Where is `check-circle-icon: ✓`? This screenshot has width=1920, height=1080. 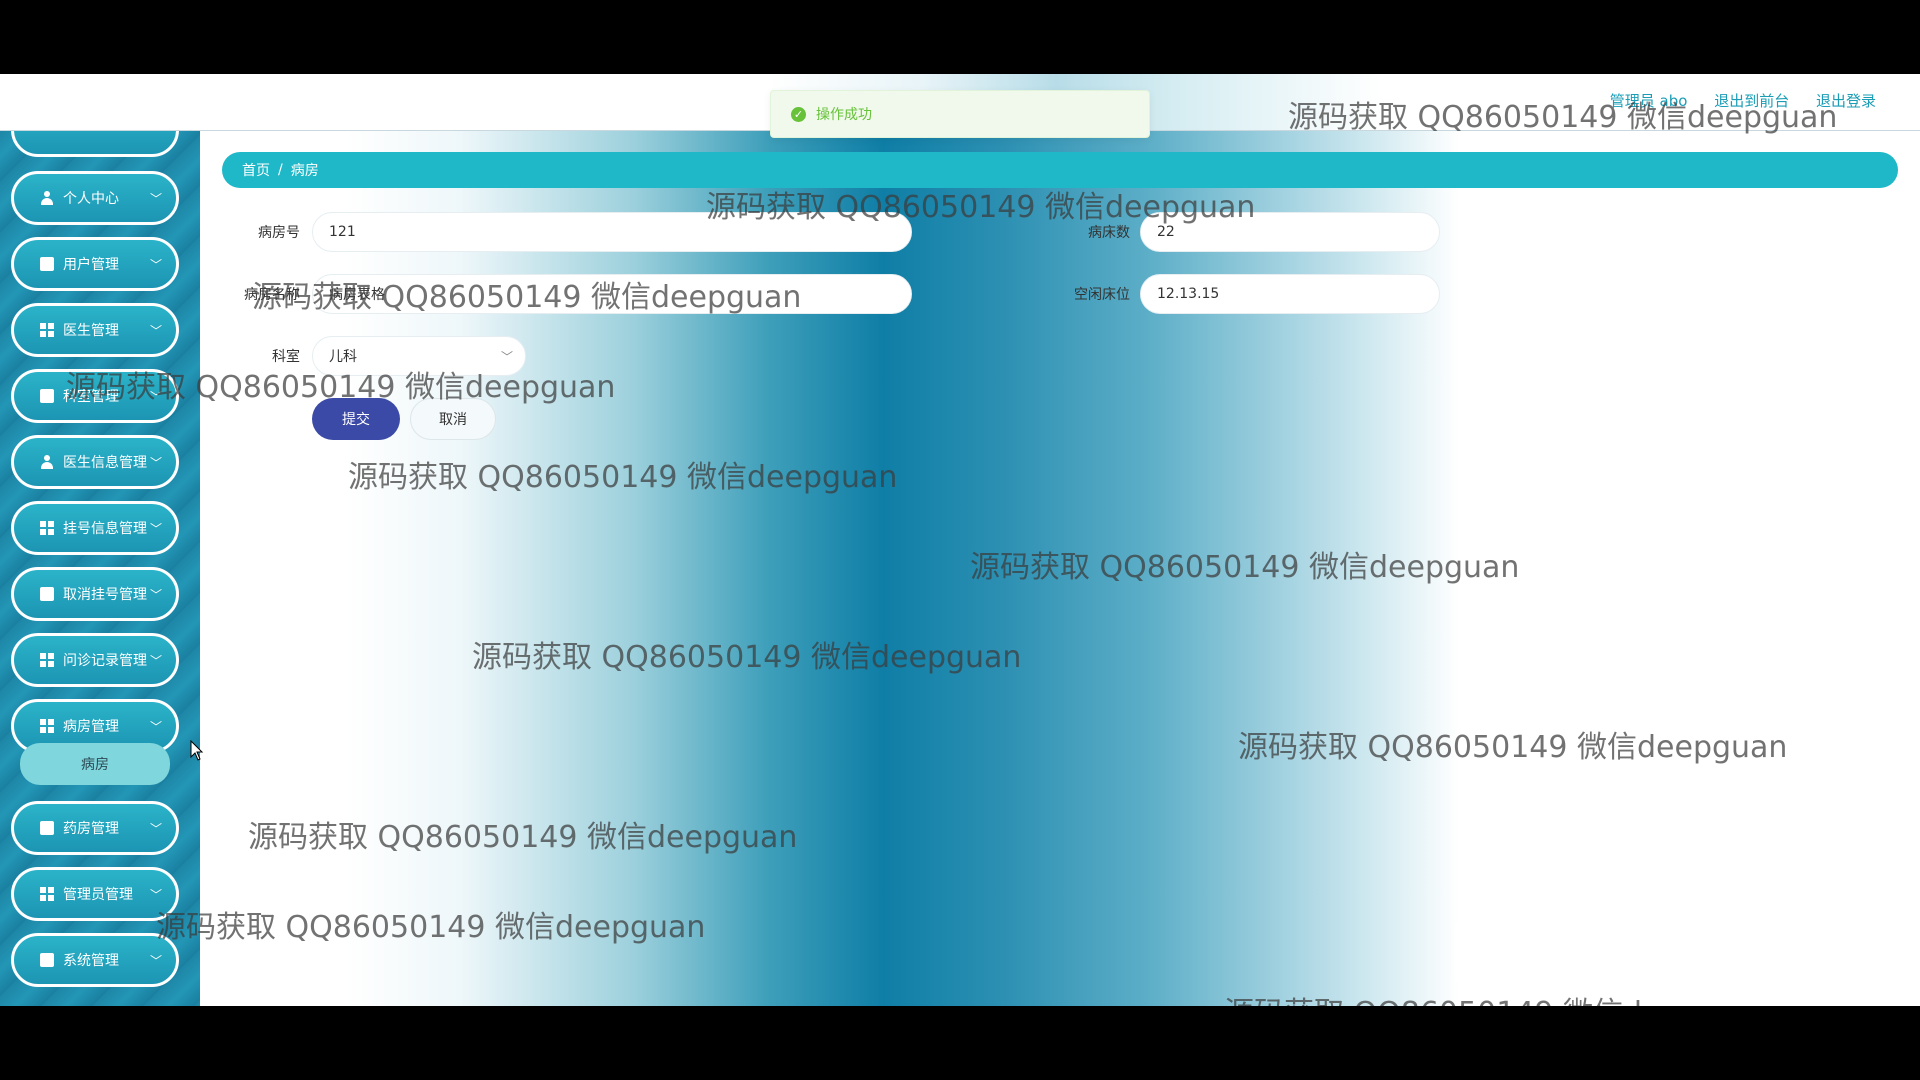
check-circle-icon: ✓ is located at coordinates (798, 114).